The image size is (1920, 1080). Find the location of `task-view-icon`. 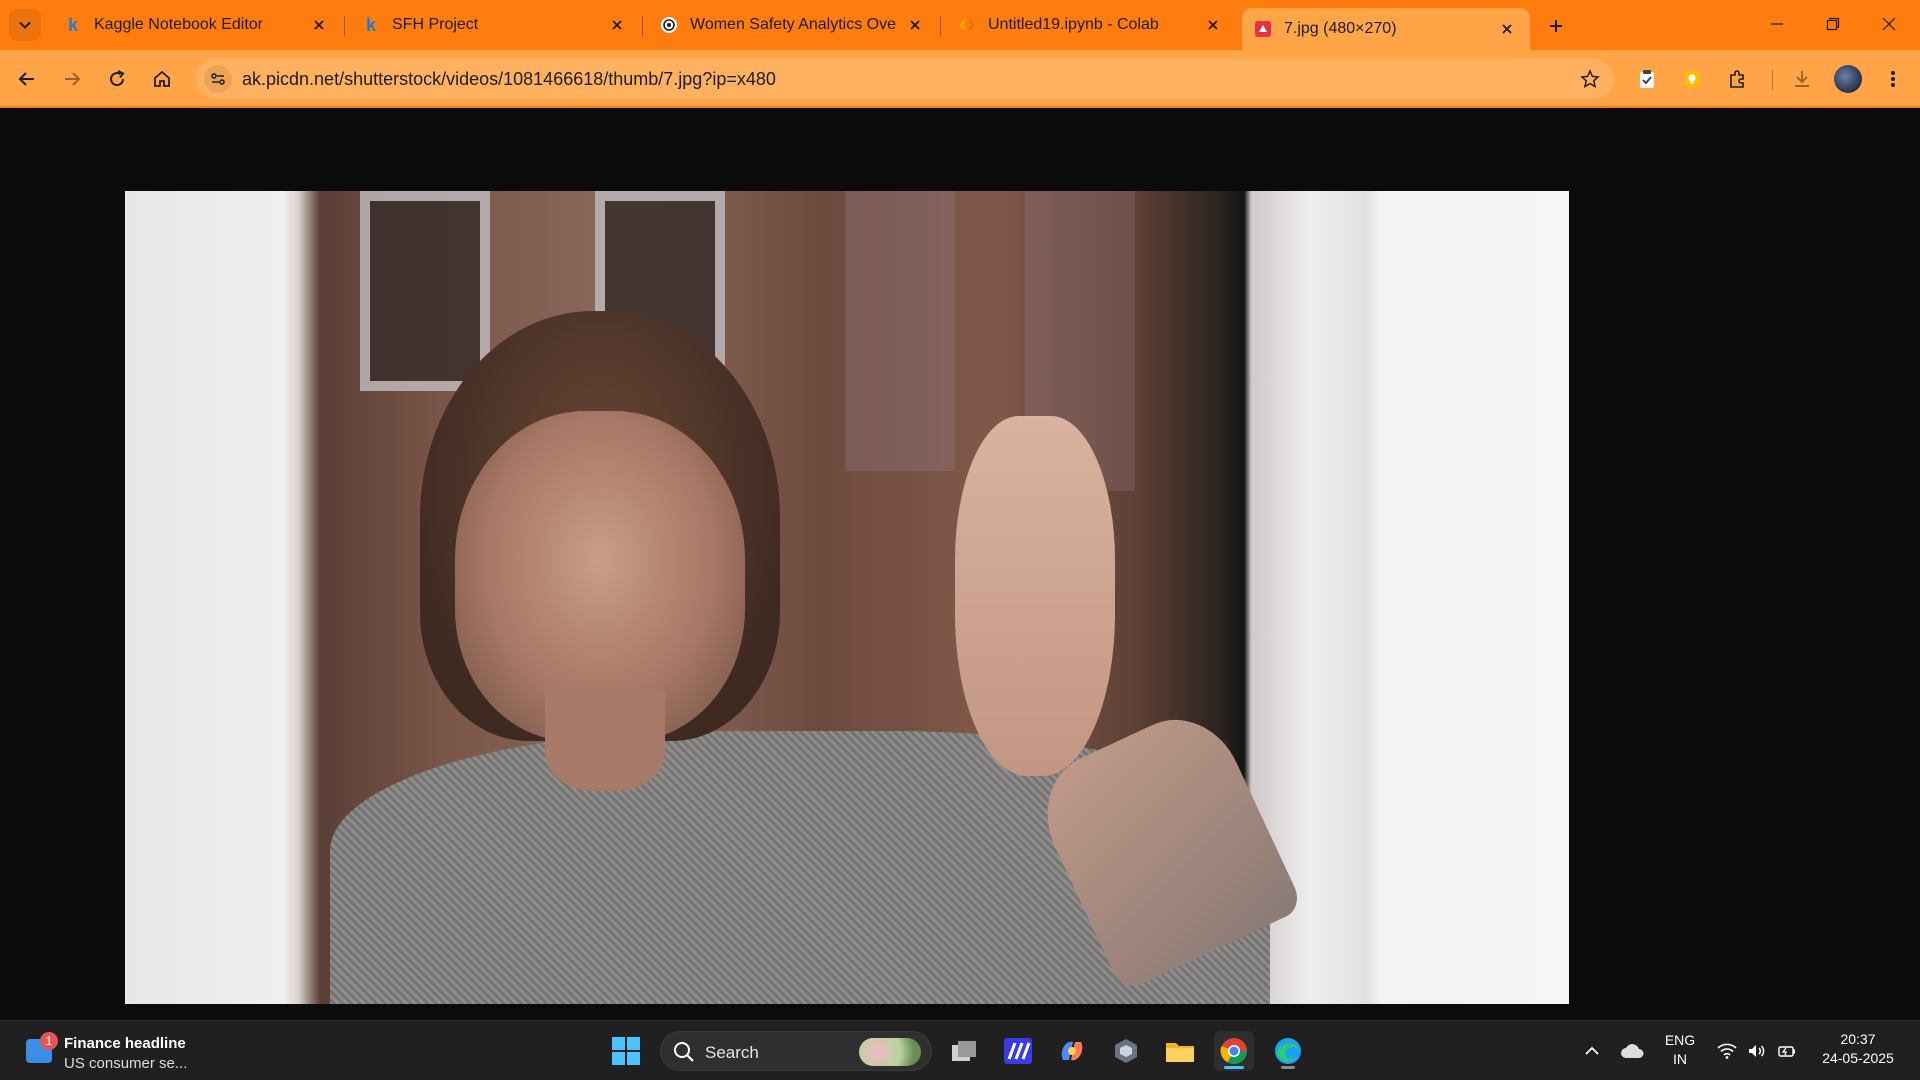

task-view-icon is located at coordinates (964, 1051).